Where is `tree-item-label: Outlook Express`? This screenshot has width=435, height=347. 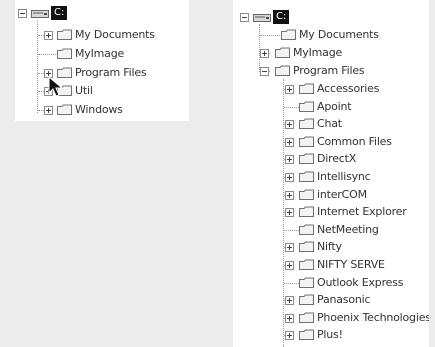 tree-item-label: Outlook Express is located at coordinates (360, 282).